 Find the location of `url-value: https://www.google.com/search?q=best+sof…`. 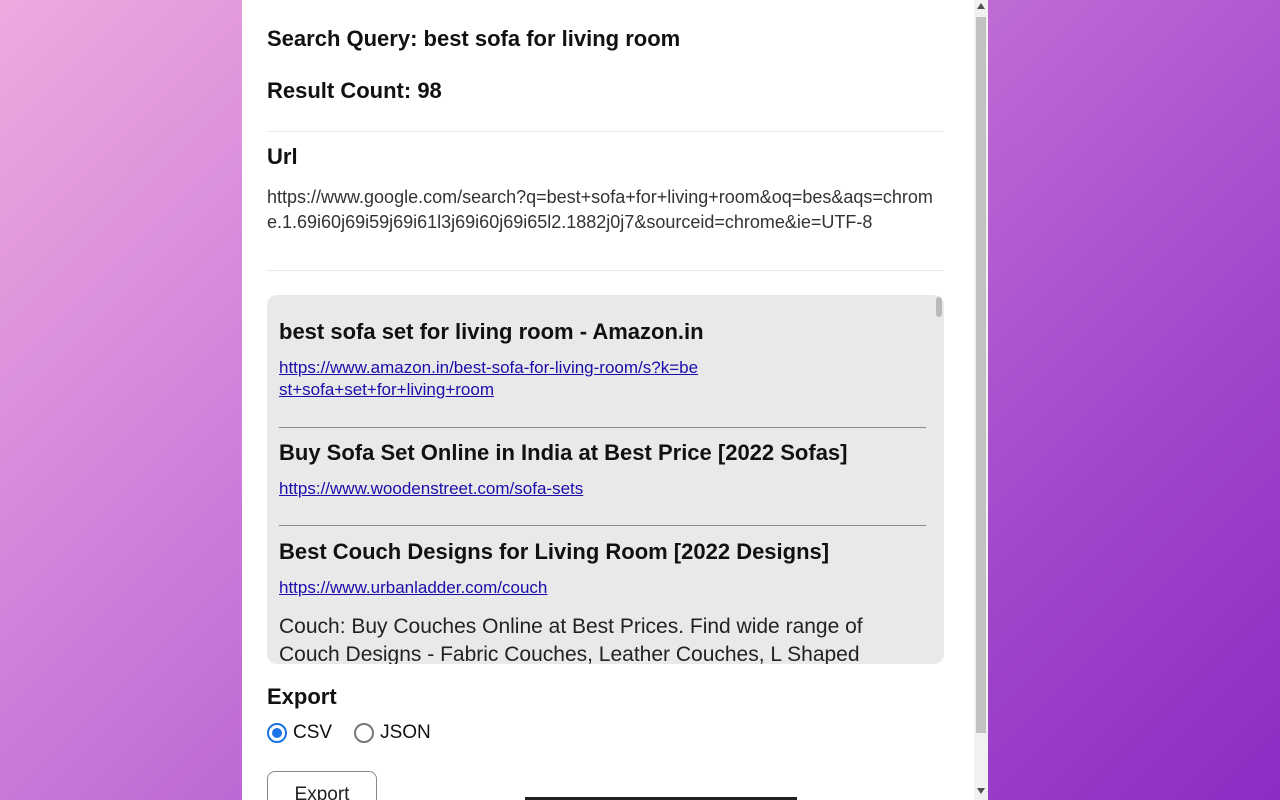

url-value: https://www.google.com/search?q=best+sof… is located at coordinates (600, 209).